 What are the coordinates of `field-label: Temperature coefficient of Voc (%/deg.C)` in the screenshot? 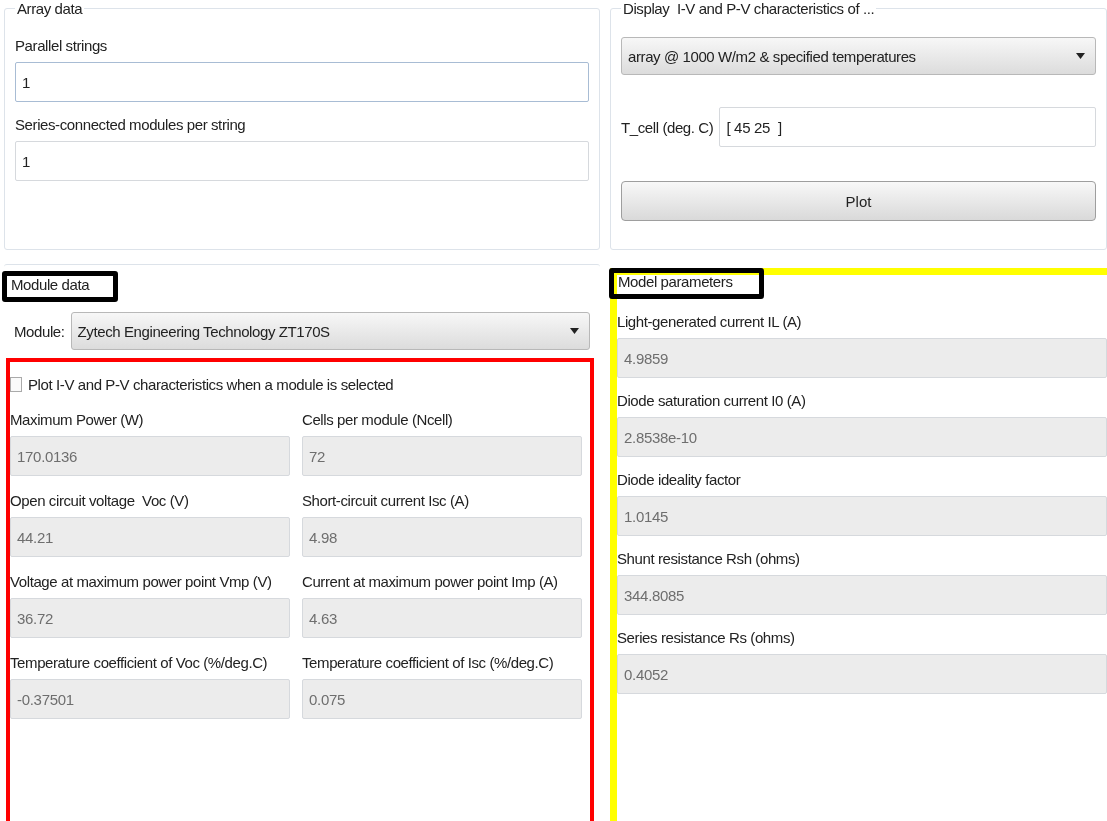 It's located at (139, 663).